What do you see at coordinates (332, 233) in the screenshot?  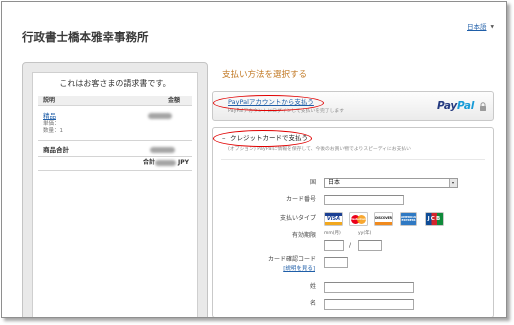 I see `month-hint: mm(月)` at bounding box center [332, 233].